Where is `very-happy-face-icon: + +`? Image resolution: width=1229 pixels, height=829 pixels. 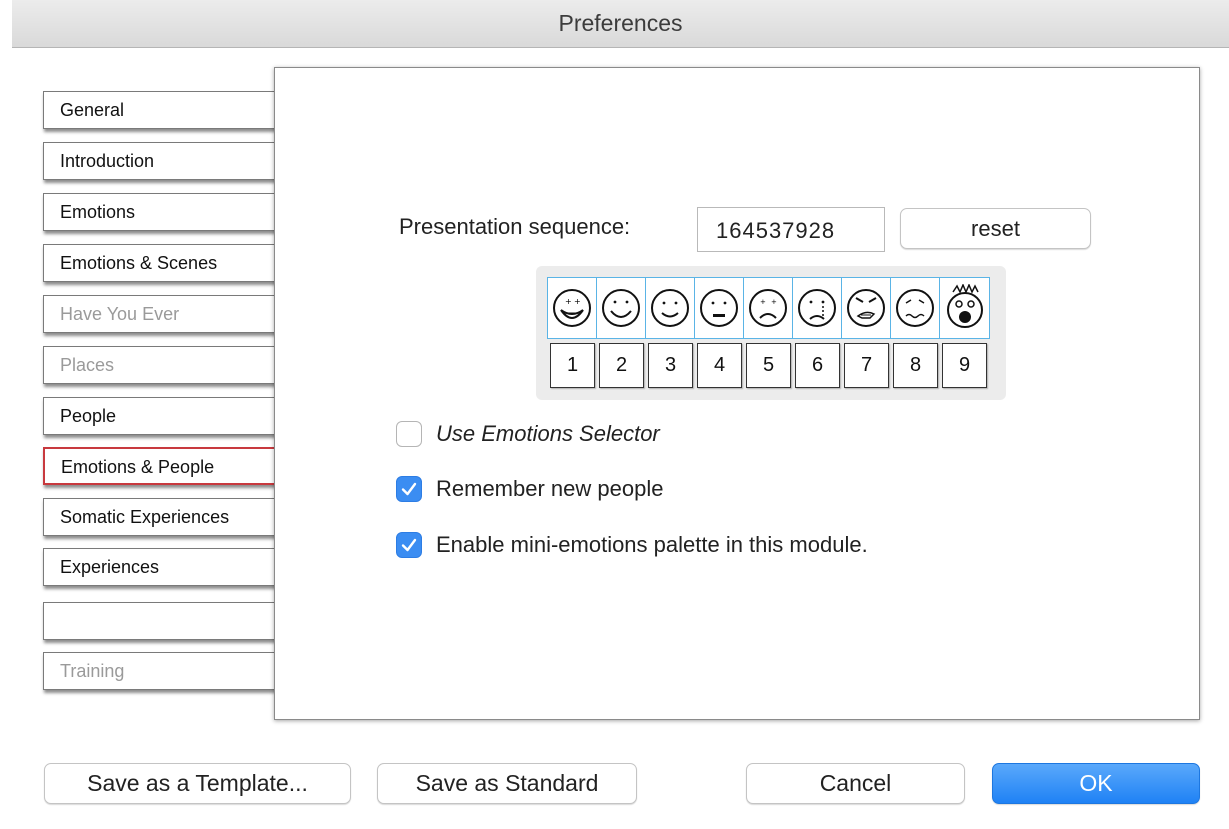
very-happy-face-icon: + + is located at coordinates (572, 308).